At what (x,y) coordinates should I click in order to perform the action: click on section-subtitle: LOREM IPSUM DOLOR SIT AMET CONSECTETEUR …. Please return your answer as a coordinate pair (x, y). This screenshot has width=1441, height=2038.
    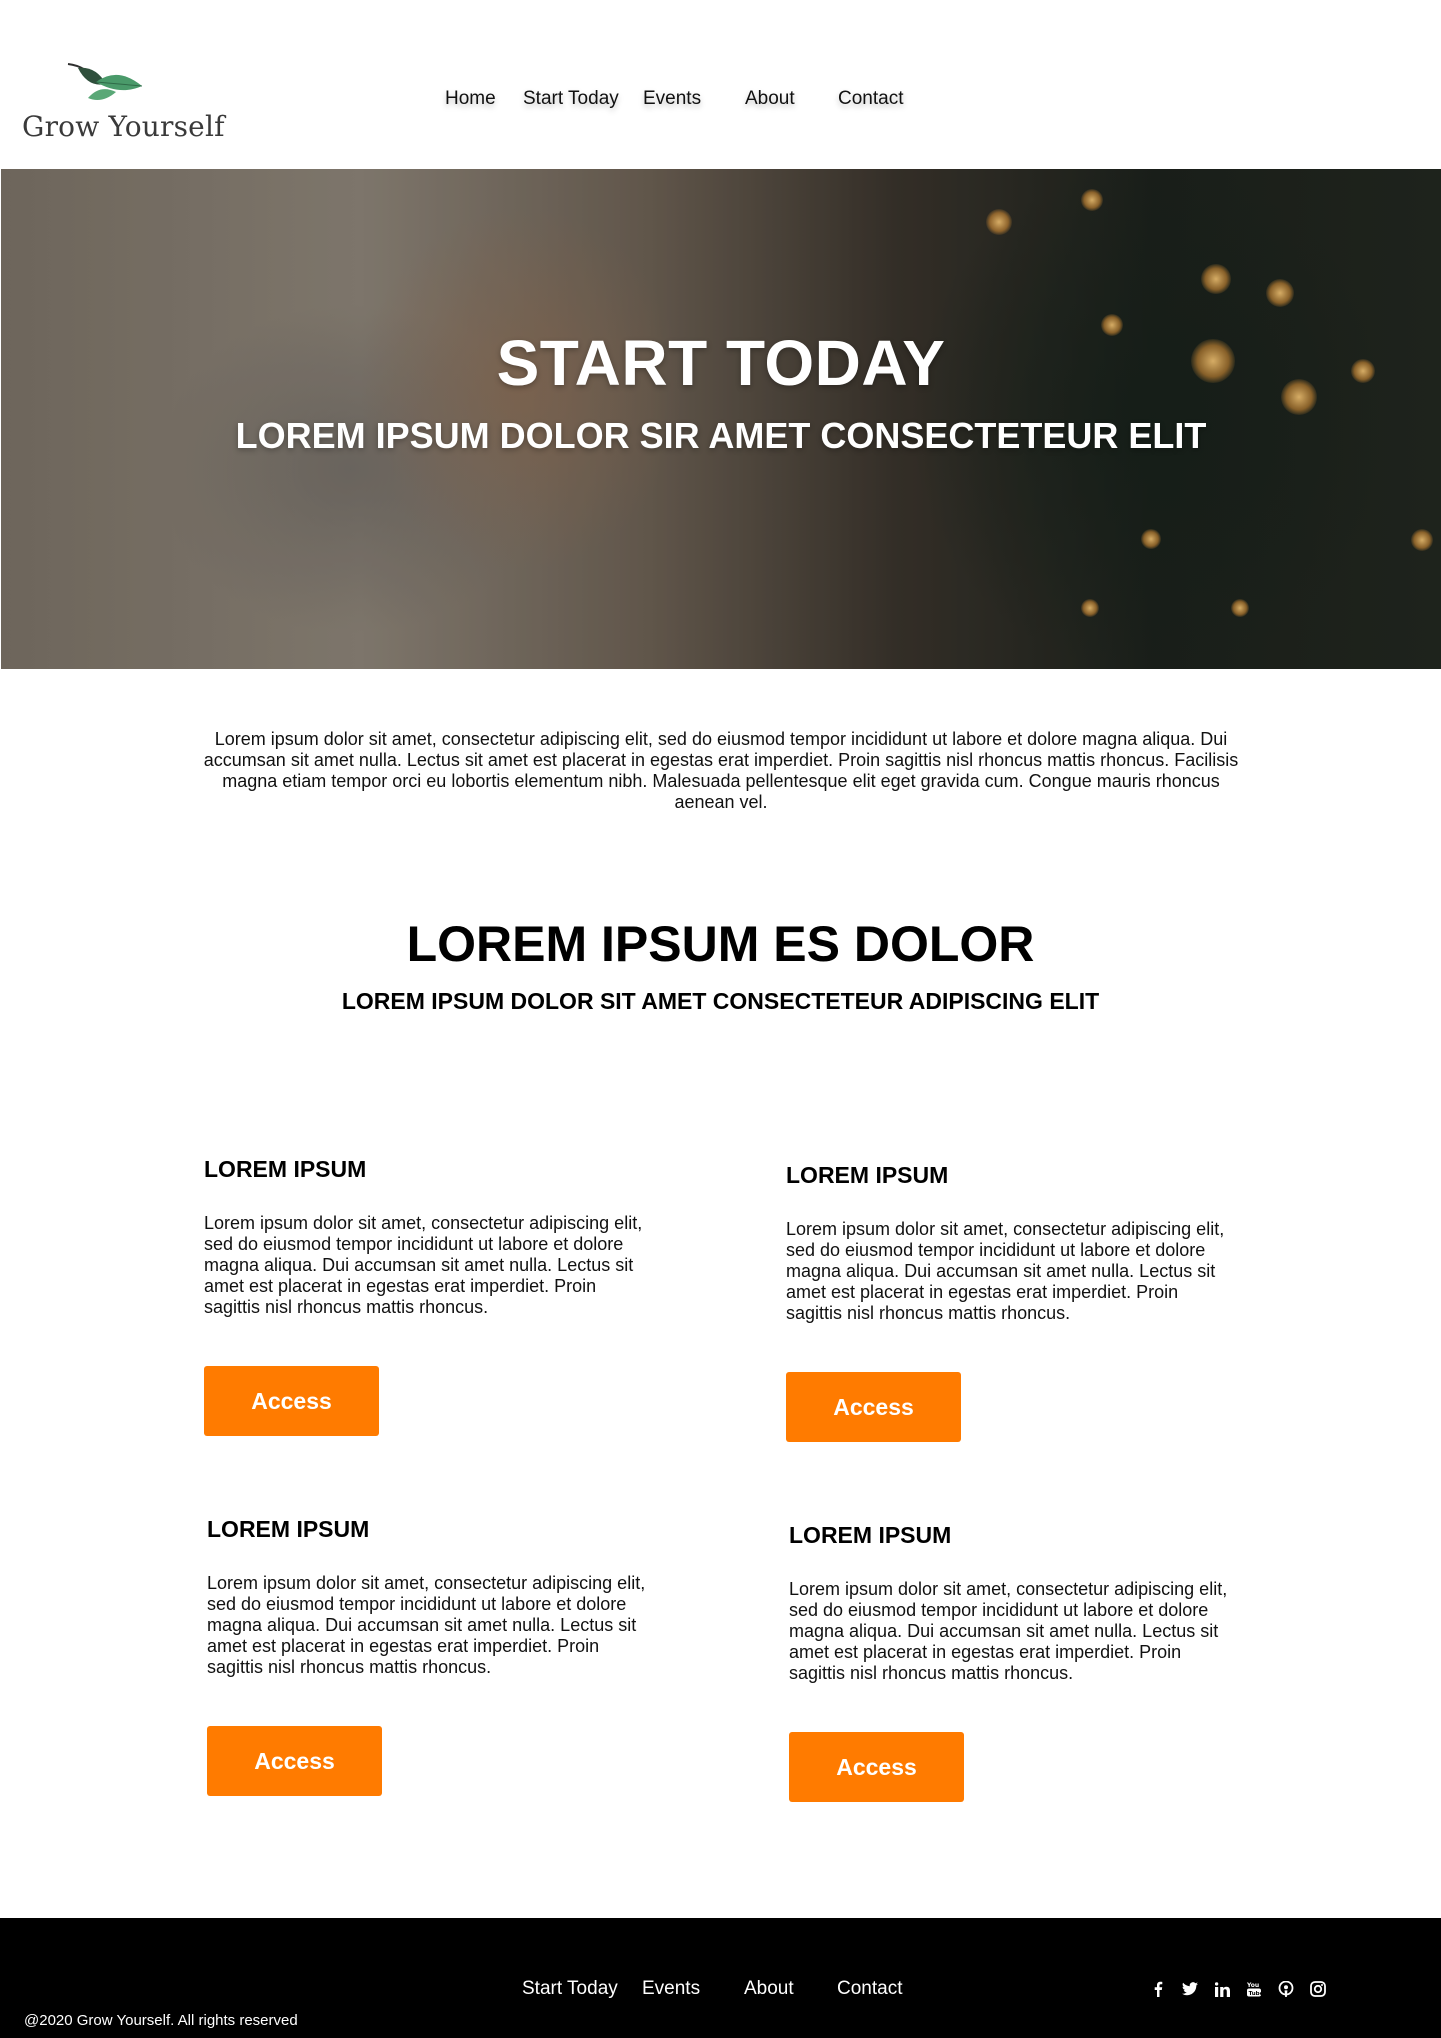
    Looking at the image, I should click on (720, 1001).